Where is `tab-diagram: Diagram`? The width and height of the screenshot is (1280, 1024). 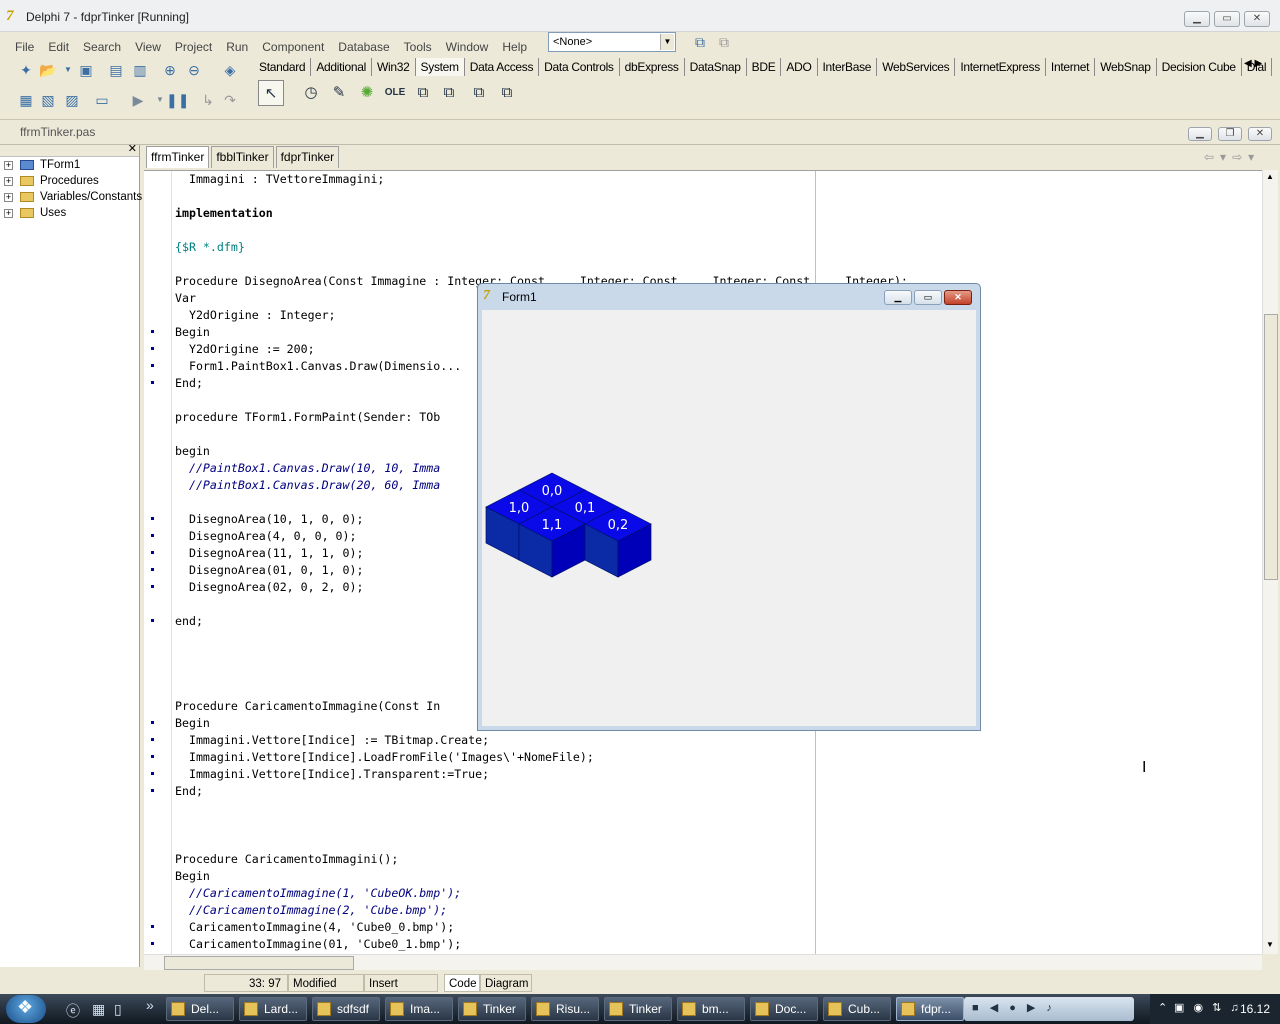 tab-diagram: Diagram is located at coordinates (506, 983).